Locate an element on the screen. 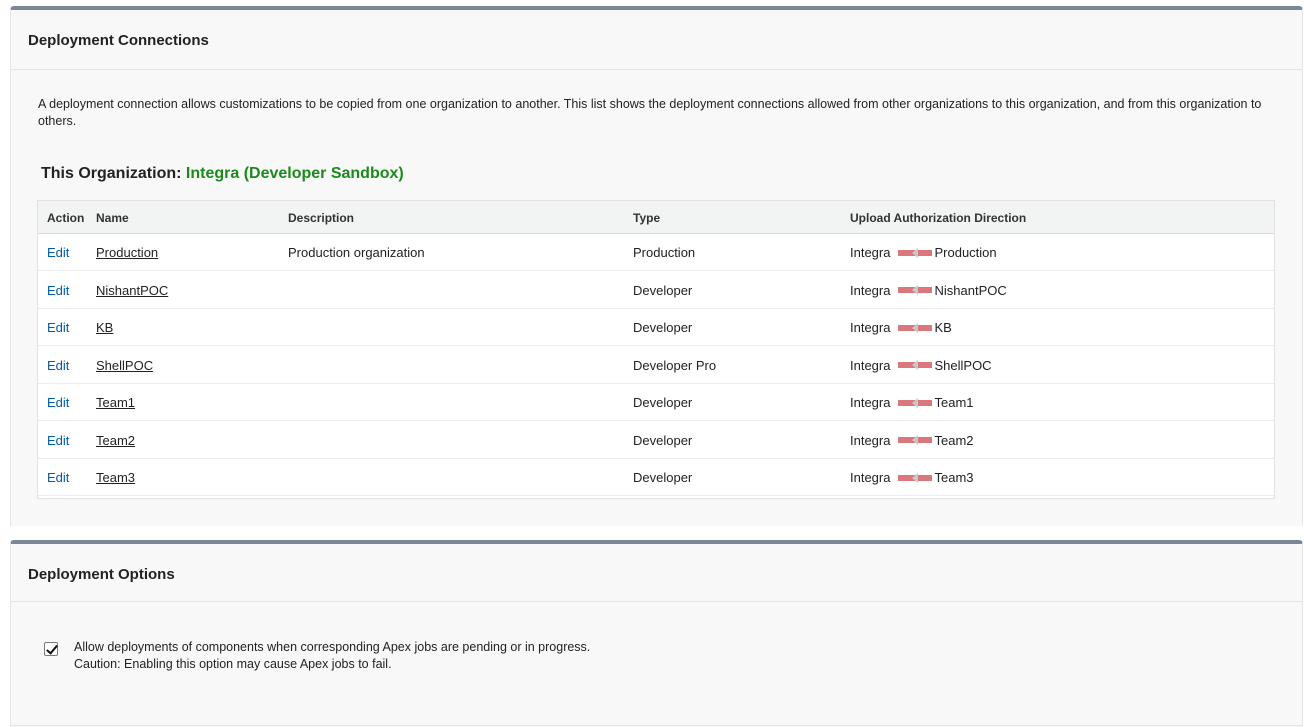  connection-name-link: Team3 is located at coordinates (115, 477).